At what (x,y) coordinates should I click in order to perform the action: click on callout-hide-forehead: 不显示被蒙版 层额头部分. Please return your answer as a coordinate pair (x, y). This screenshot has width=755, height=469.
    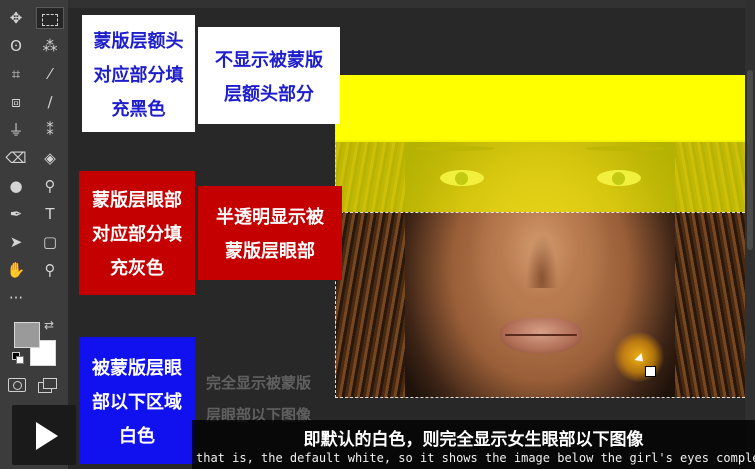
    Looking at the image, I should click on (269, 75).